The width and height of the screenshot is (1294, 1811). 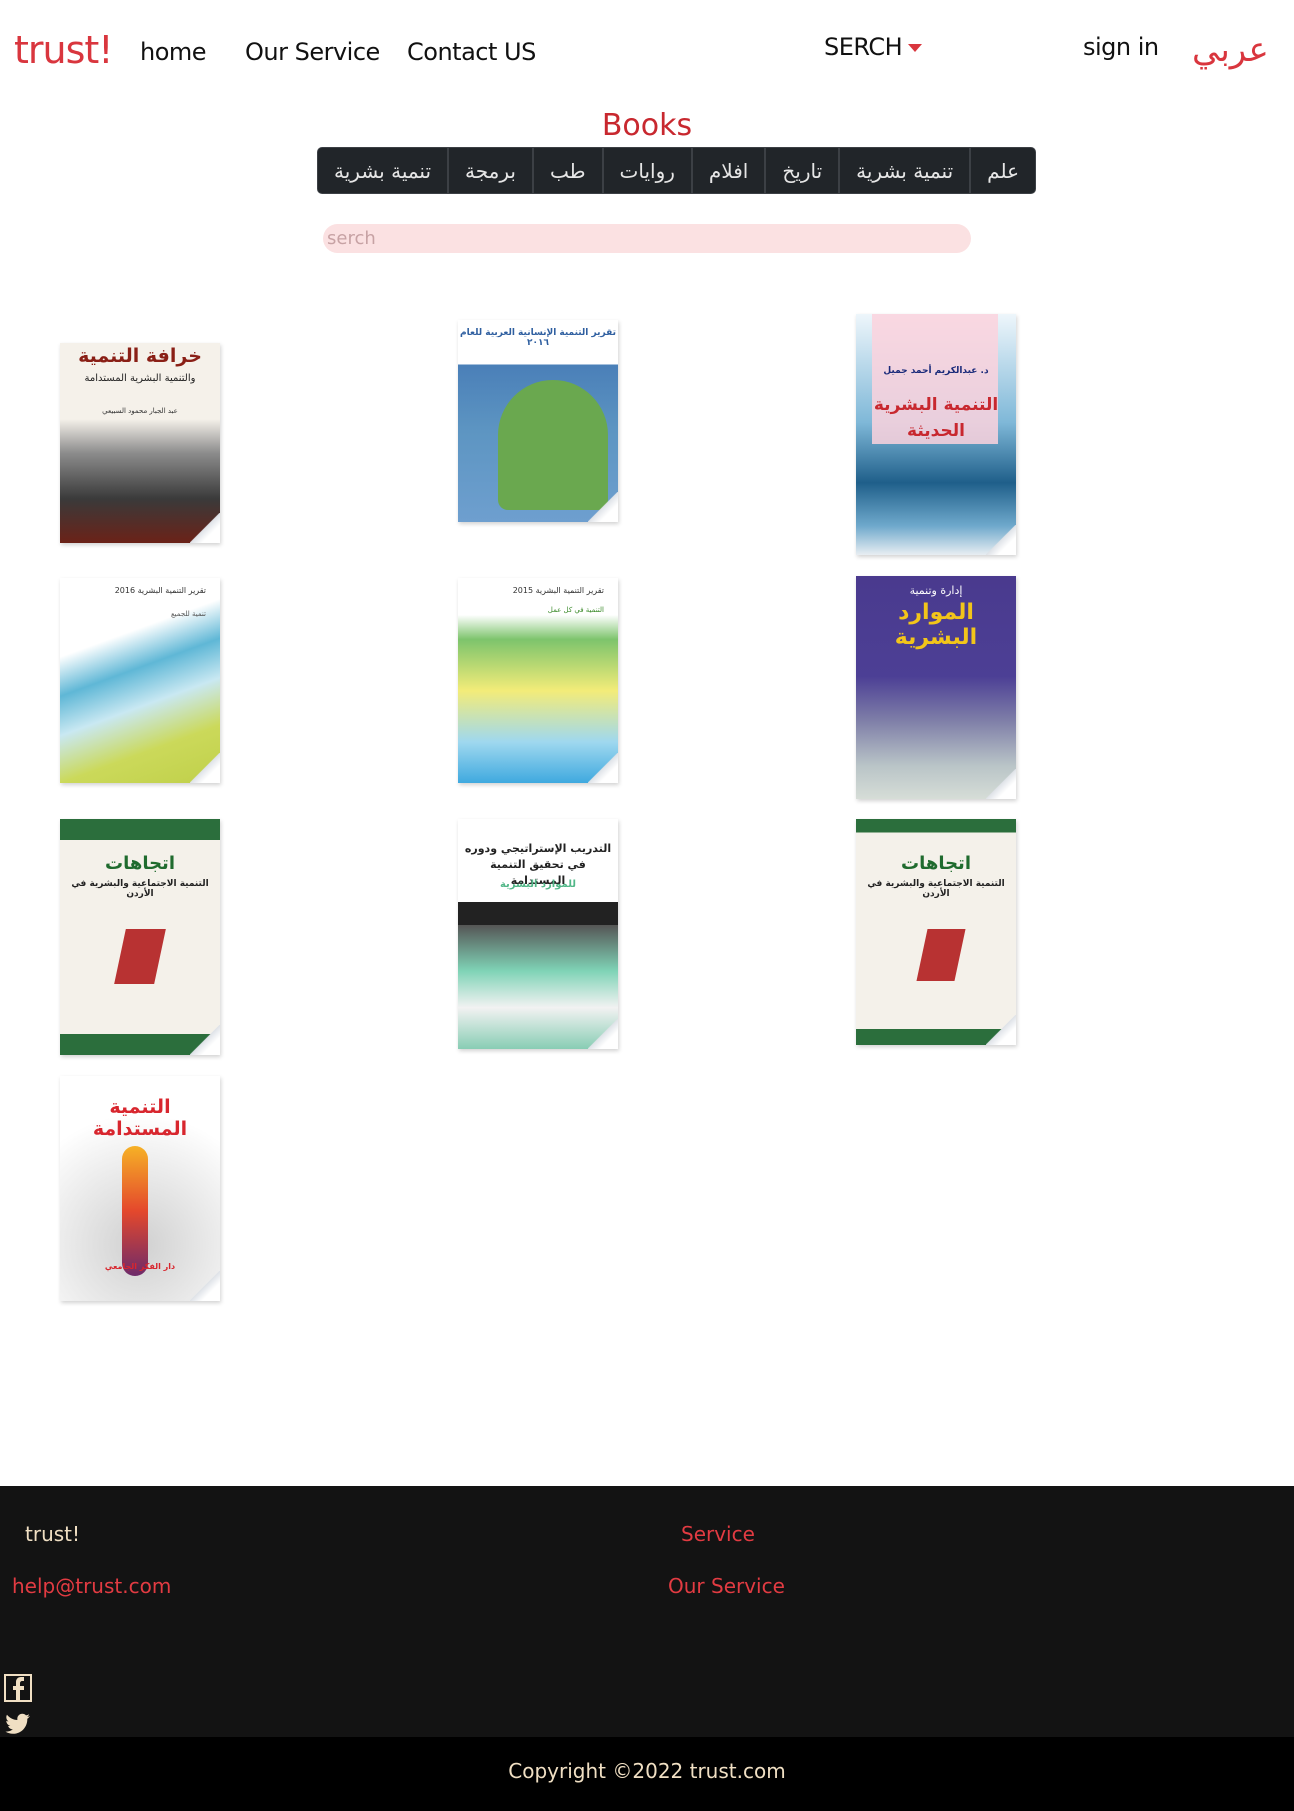 I want to click on book-cover-author: د. عبدالكريم أحمد جميل, so click(x=936, y=371).